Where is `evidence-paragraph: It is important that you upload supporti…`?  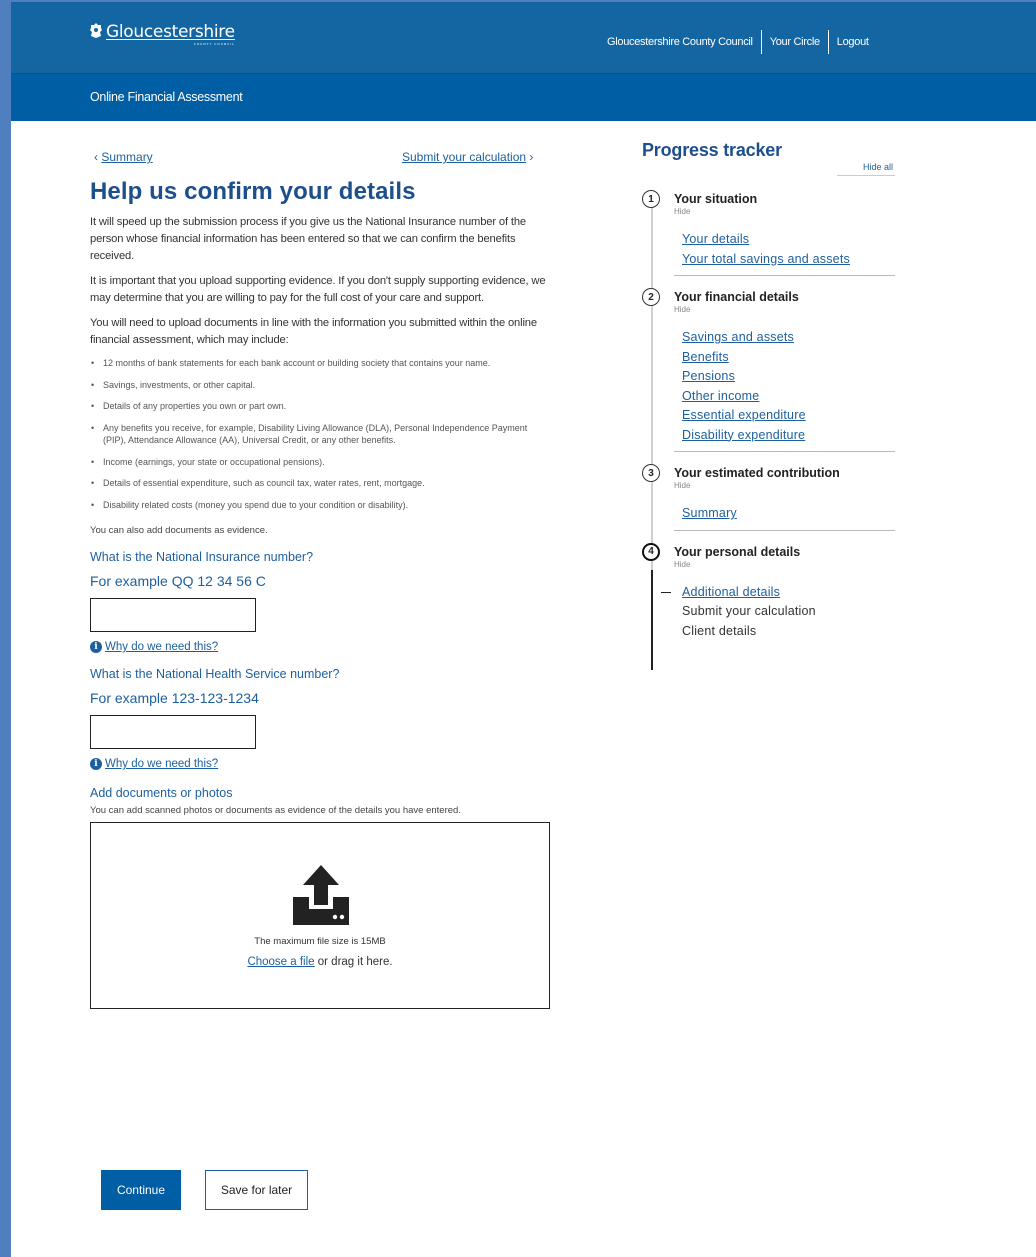
evidence-paragraph: It is important that you upload supporti… is located at coordinates (318, 289).